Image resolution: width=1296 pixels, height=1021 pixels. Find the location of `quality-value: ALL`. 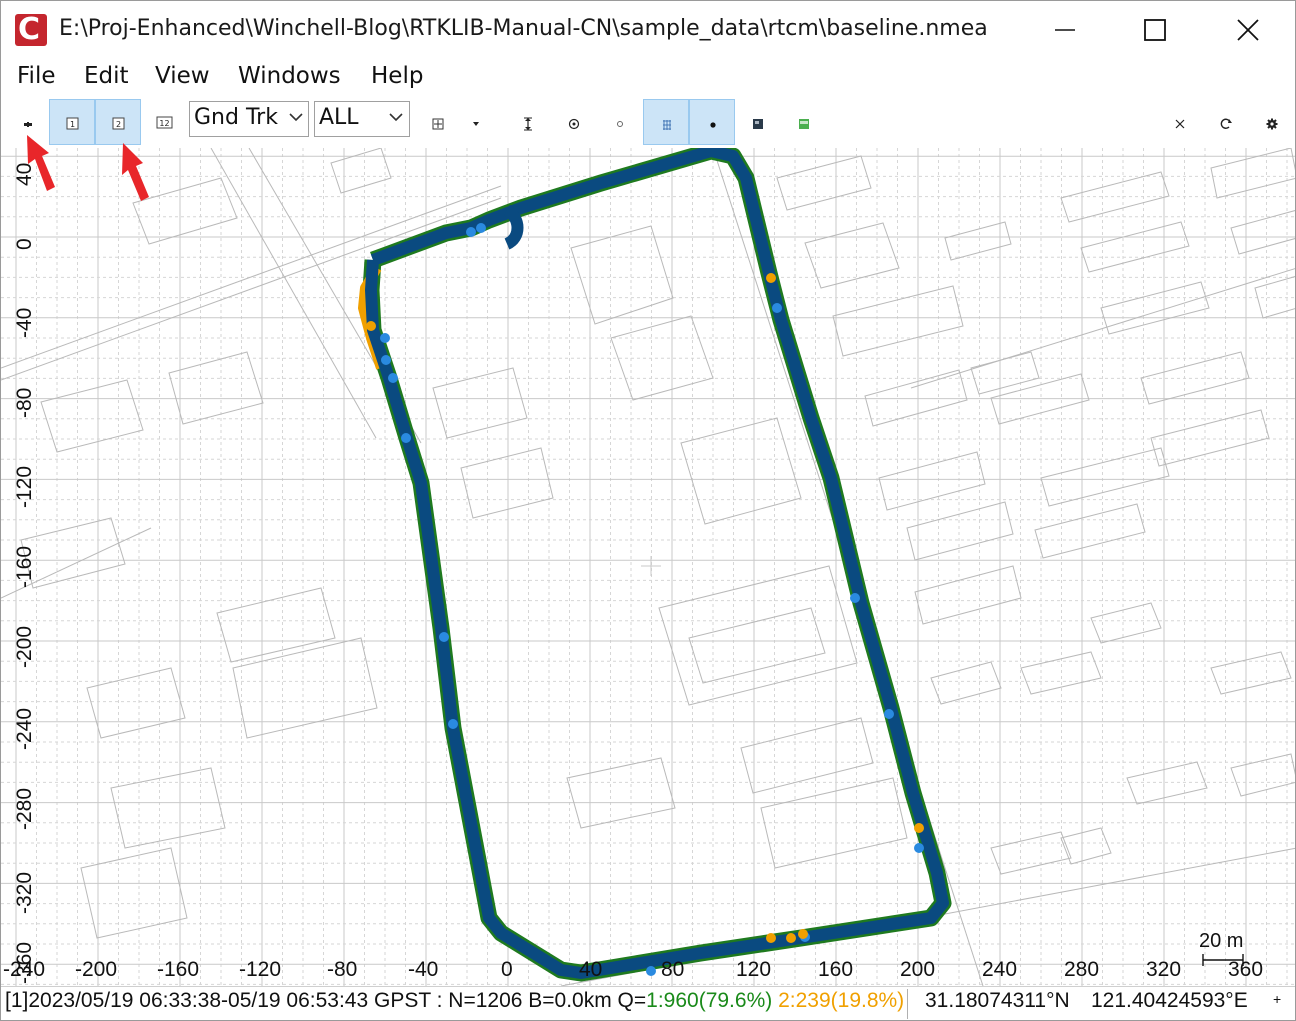

quality-value: ALL is located at coordinates (339, 117).